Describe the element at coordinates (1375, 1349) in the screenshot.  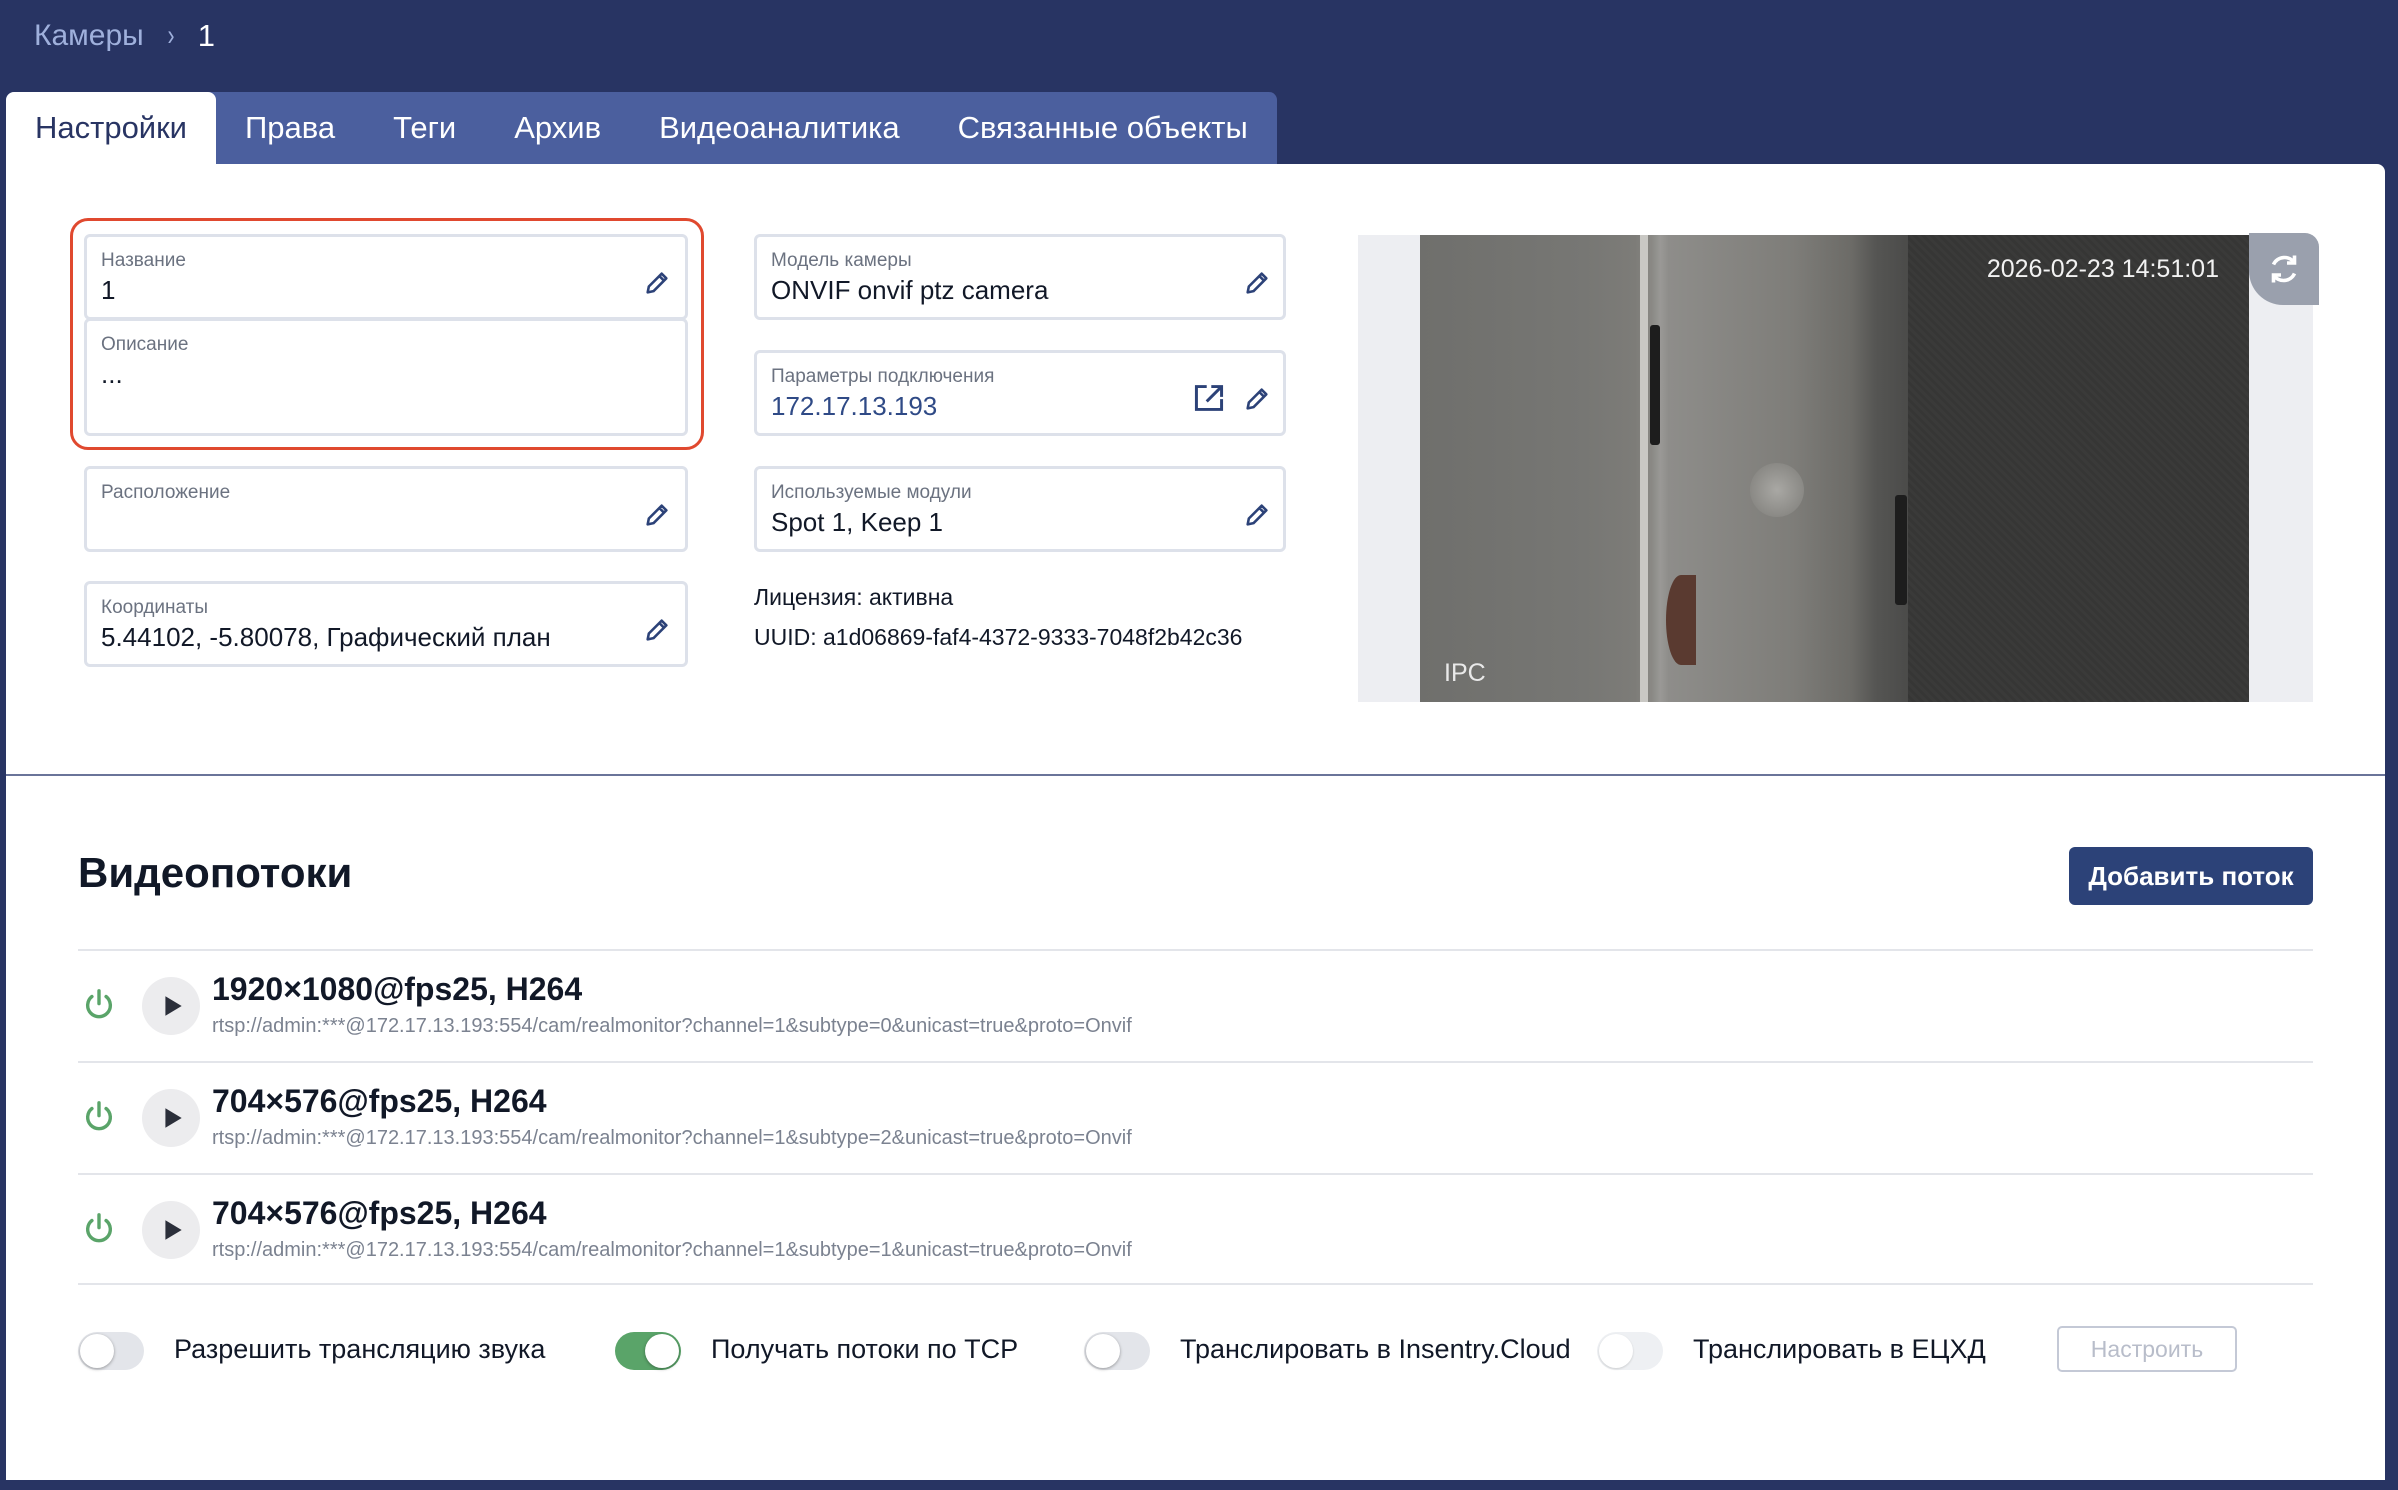
I see `insentry-cloud-label: Транслировать в Insentry.Cloud` at that location.